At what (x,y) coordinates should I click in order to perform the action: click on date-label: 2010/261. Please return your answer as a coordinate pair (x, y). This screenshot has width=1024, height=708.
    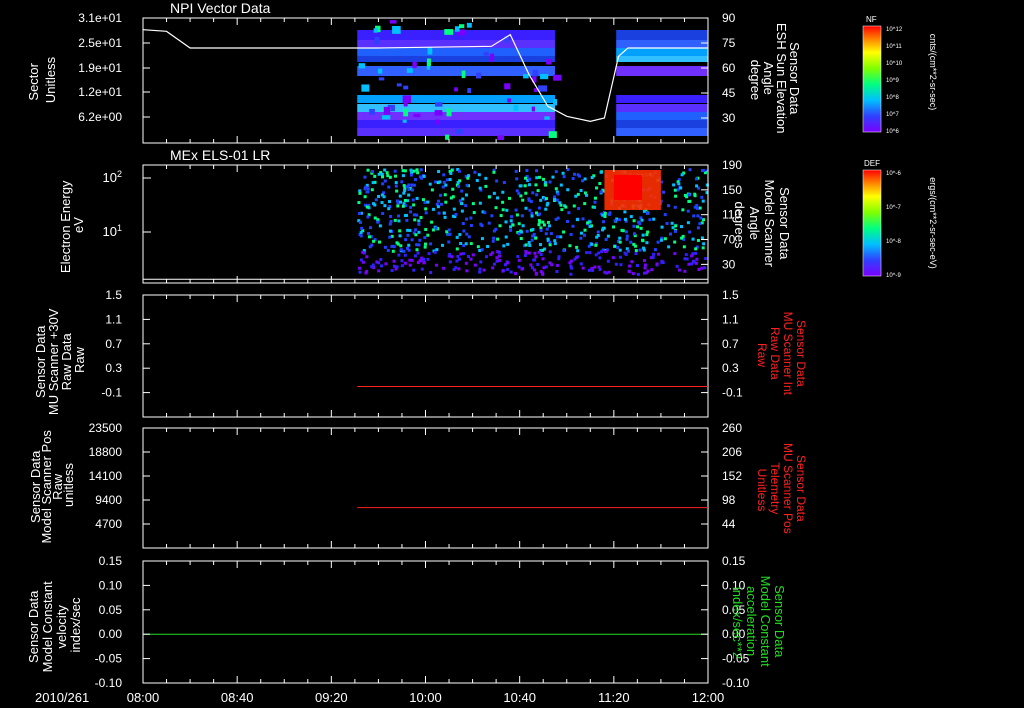
    Looking at the image, I should click on (62, 697).